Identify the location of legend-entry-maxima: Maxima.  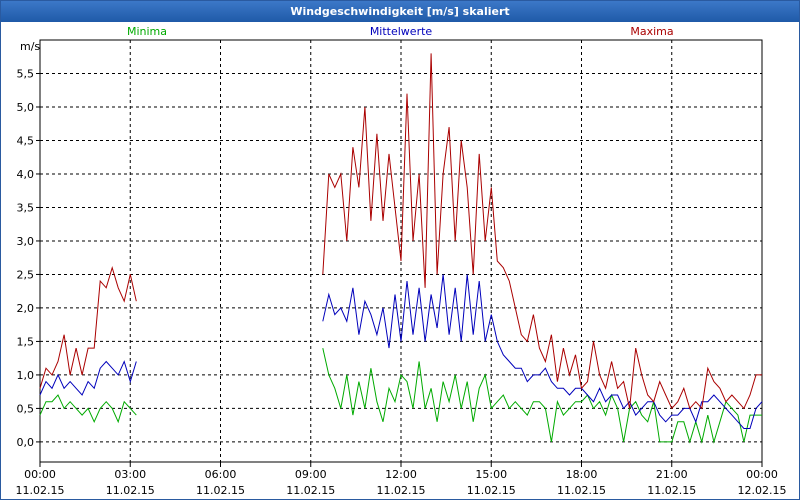
(651, 31).